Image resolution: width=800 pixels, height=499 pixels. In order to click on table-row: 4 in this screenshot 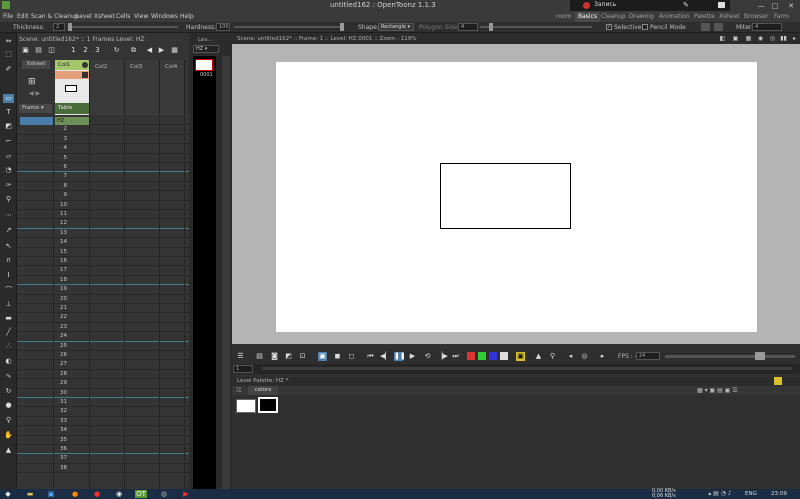, I will do `click(103, 149)`.